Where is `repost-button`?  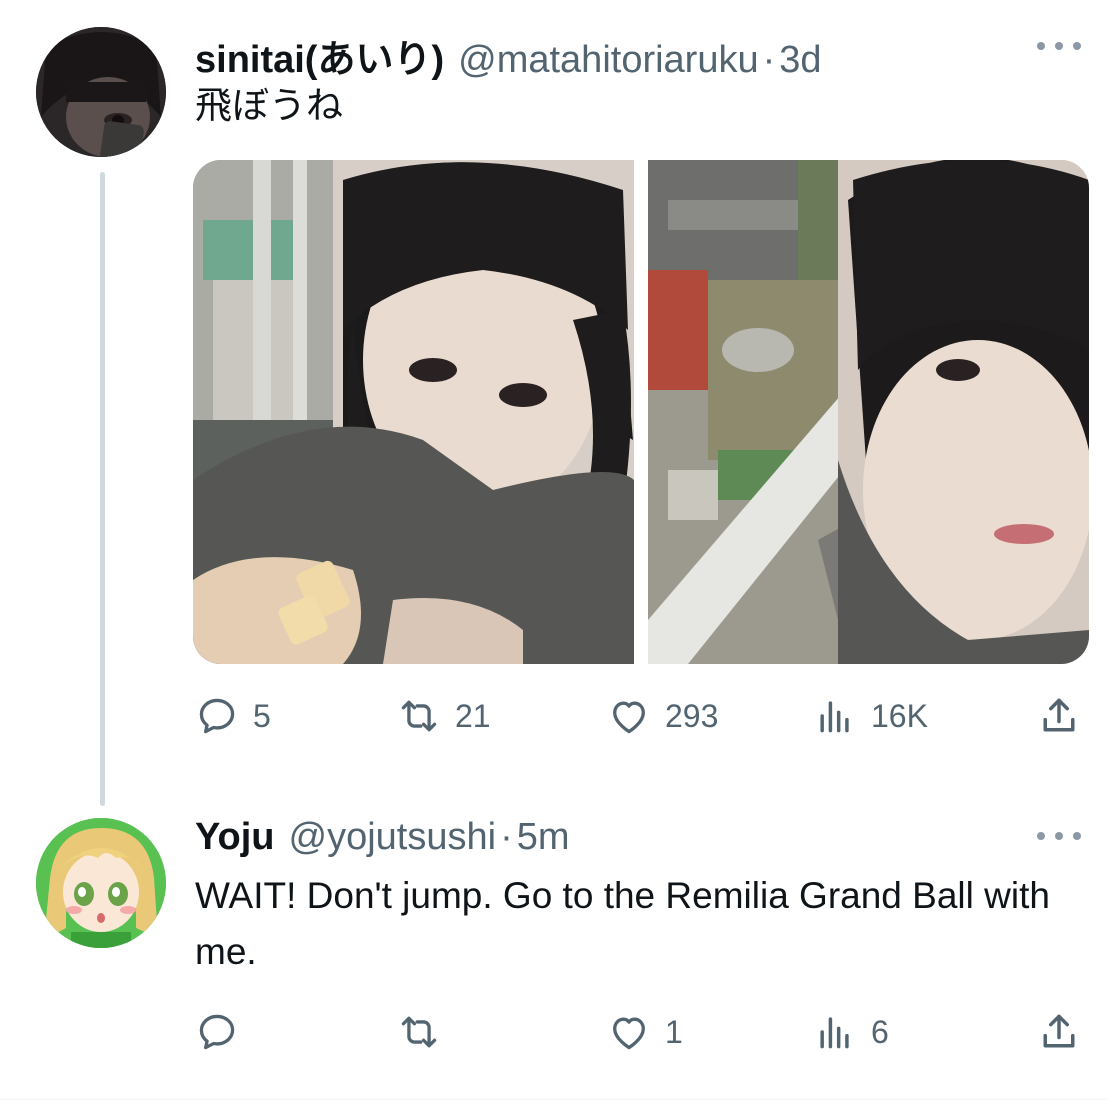
repost-button is located at coordinates (426, 1032).